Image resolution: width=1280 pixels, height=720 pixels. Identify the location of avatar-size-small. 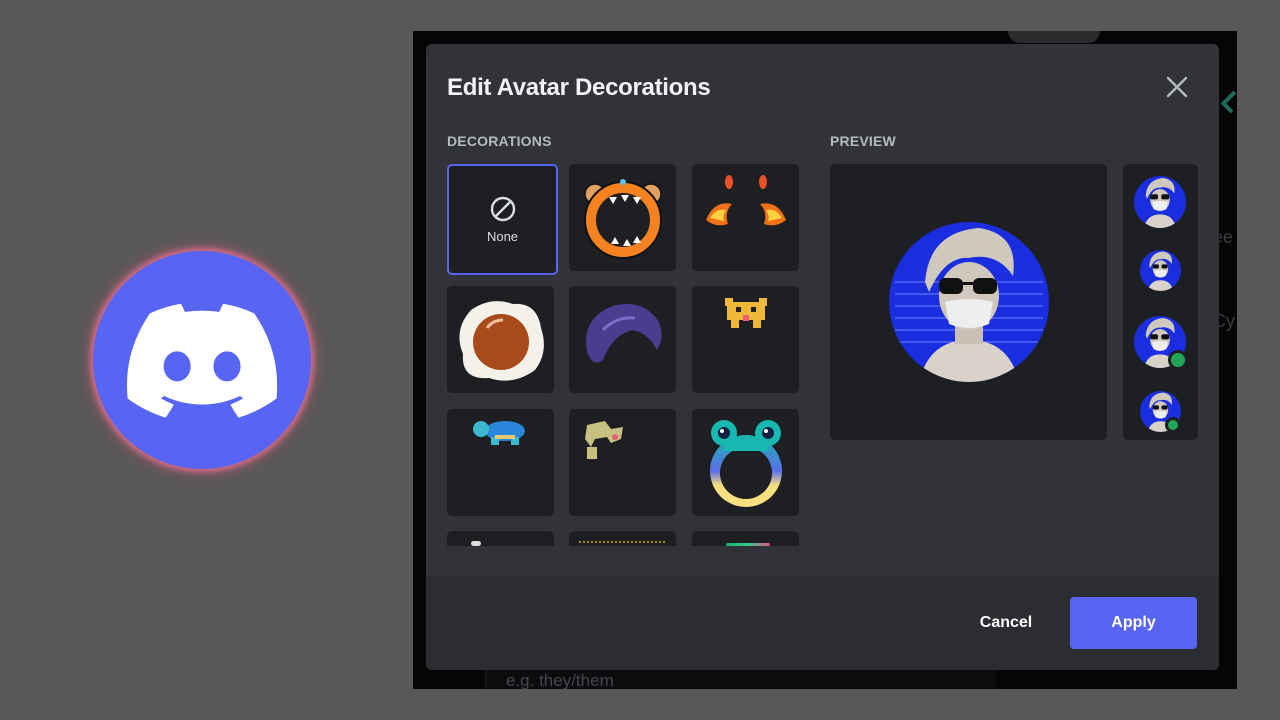
(1160, 270).